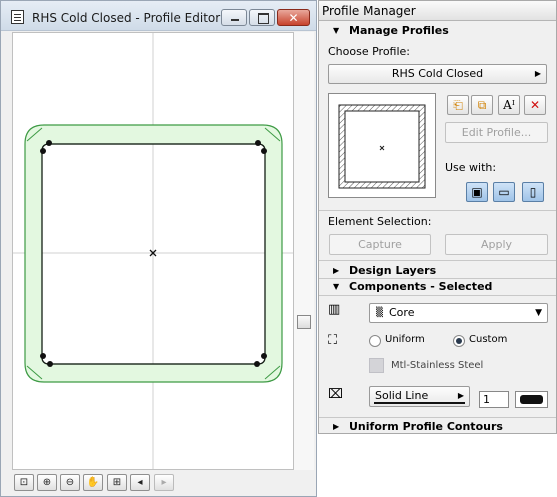 This screenshot has height=497, width=557. I want to click on uniform-contours-header: ▶ Uniform Profile Contours, so click(437, 427).